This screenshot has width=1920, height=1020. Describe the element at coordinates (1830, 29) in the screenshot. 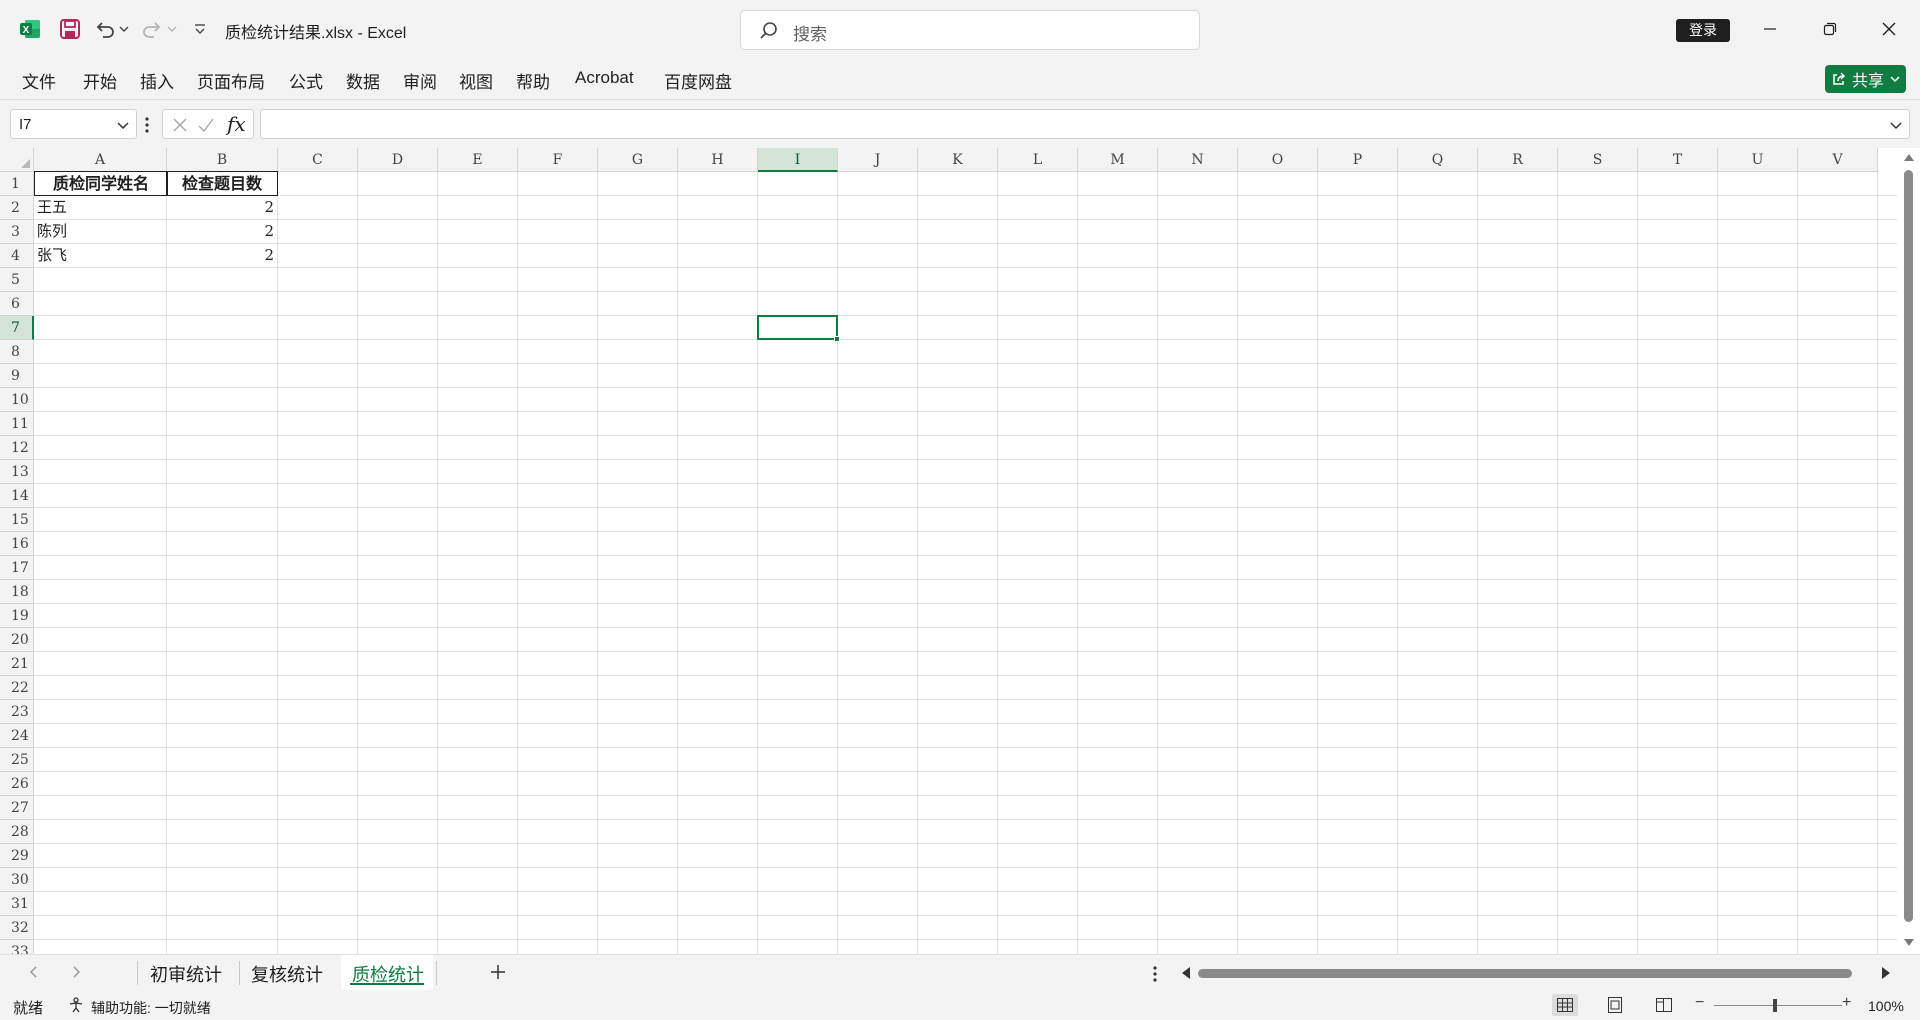

I see `restore-icon` at that location.